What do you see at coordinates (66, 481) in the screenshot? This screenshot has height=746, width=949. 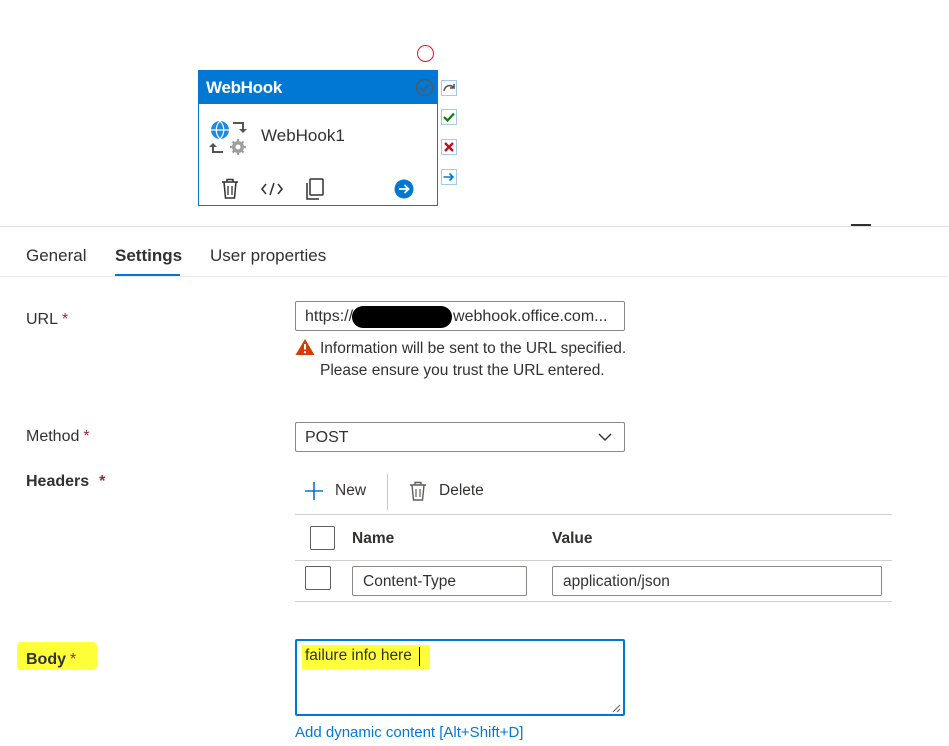 I see `headers-label: Headers *` at bounding box center [66, 481].